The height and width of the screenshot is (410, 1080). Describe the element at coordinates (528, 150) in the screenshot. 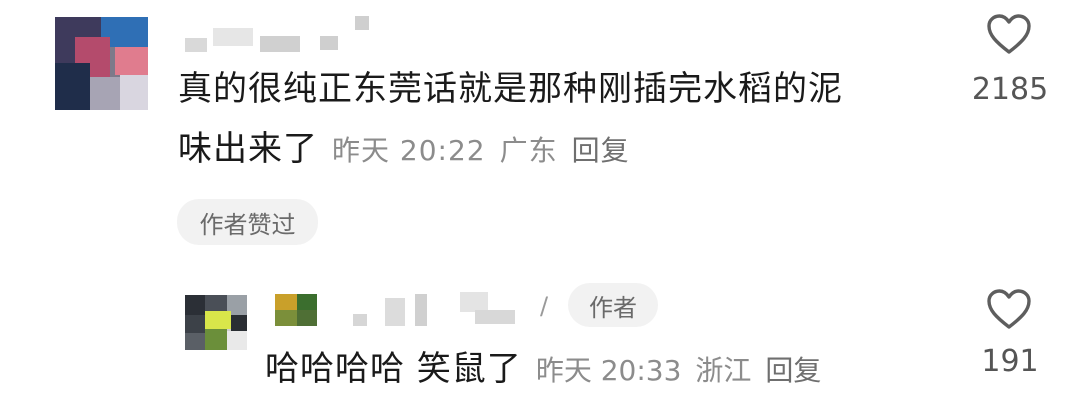

I see `comment-location: 广东` at that location.